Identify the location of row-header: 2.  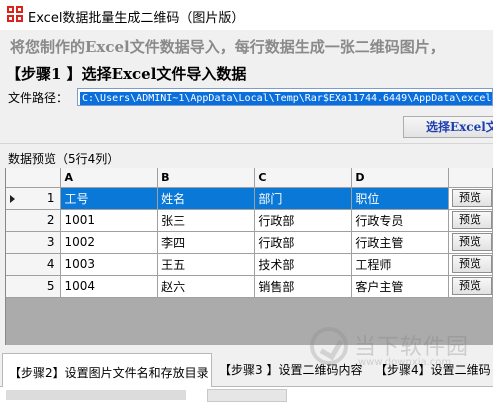
(34, 220).